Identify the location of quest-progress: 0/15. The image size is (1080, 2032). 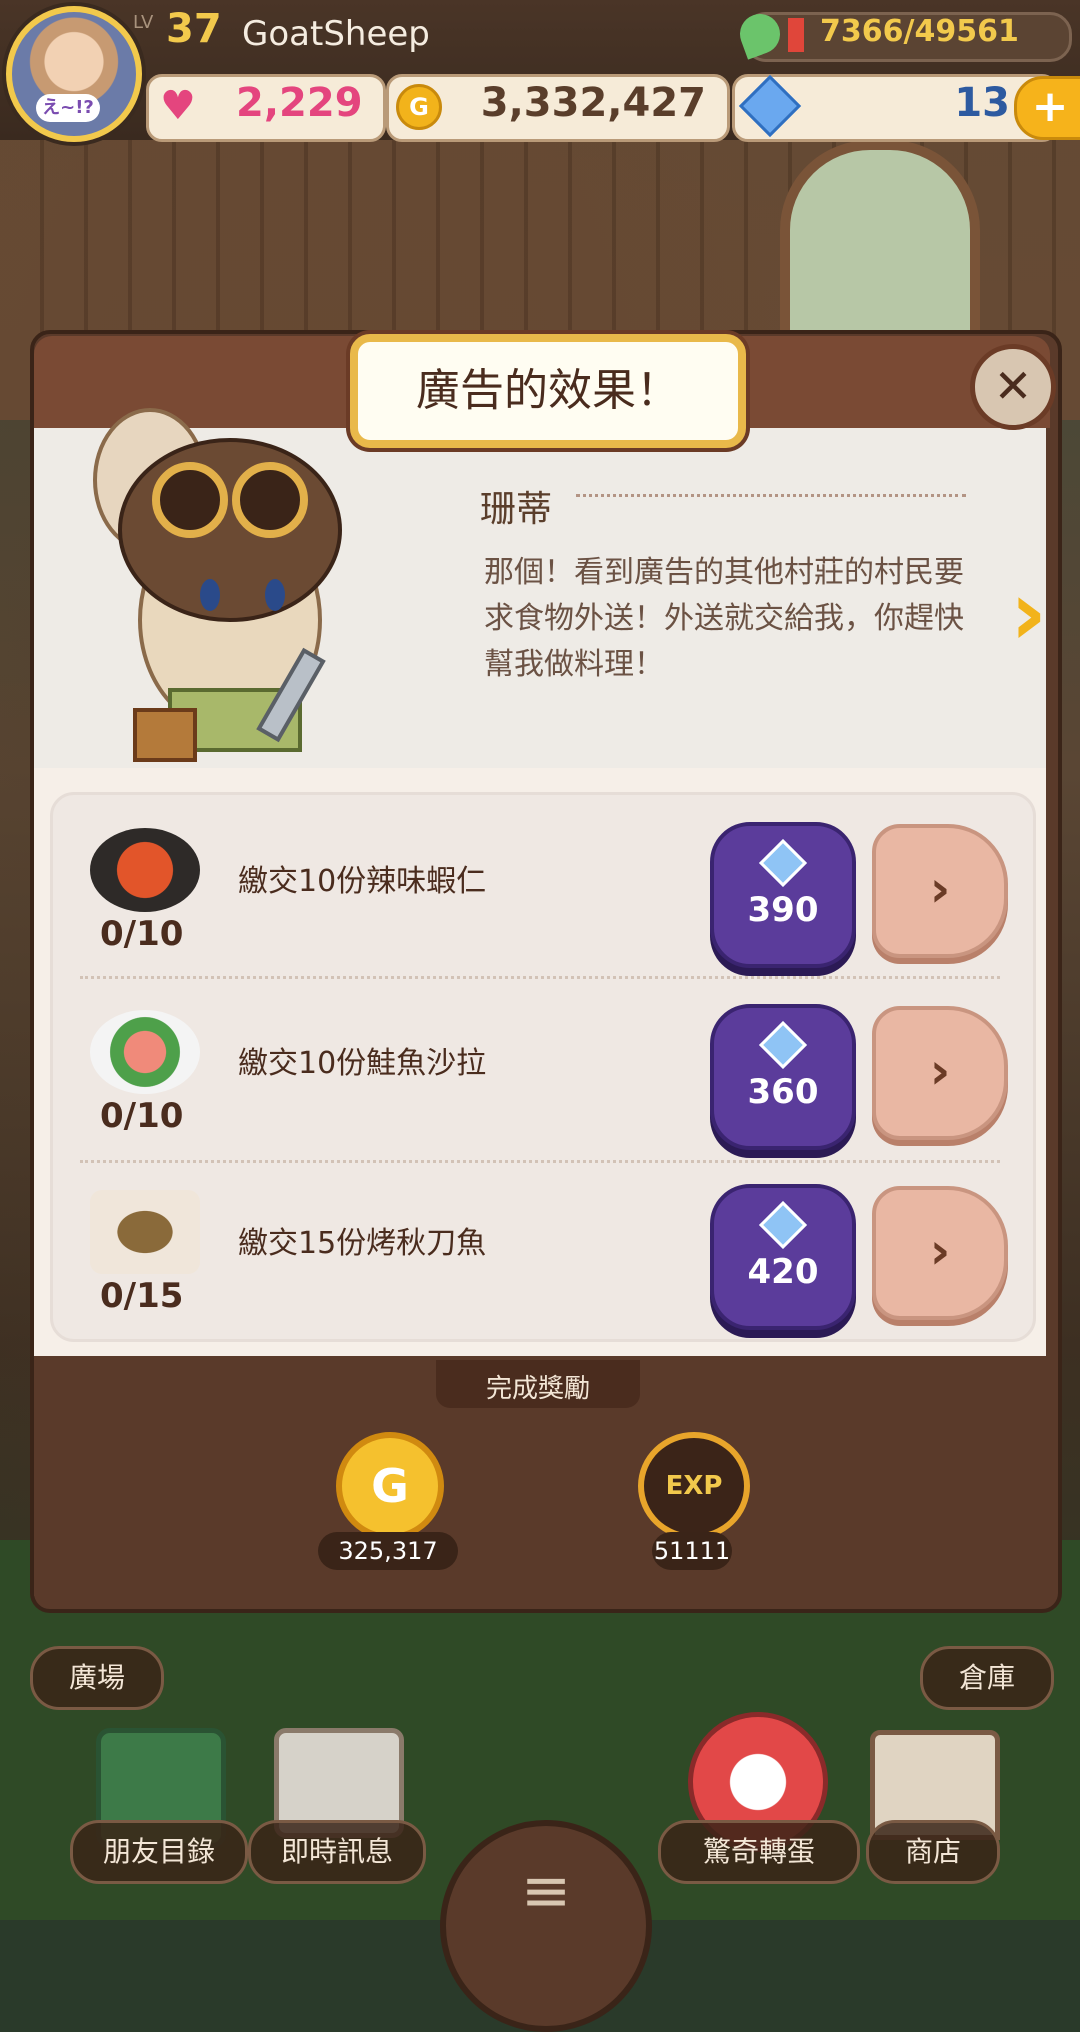
(142, 1296).